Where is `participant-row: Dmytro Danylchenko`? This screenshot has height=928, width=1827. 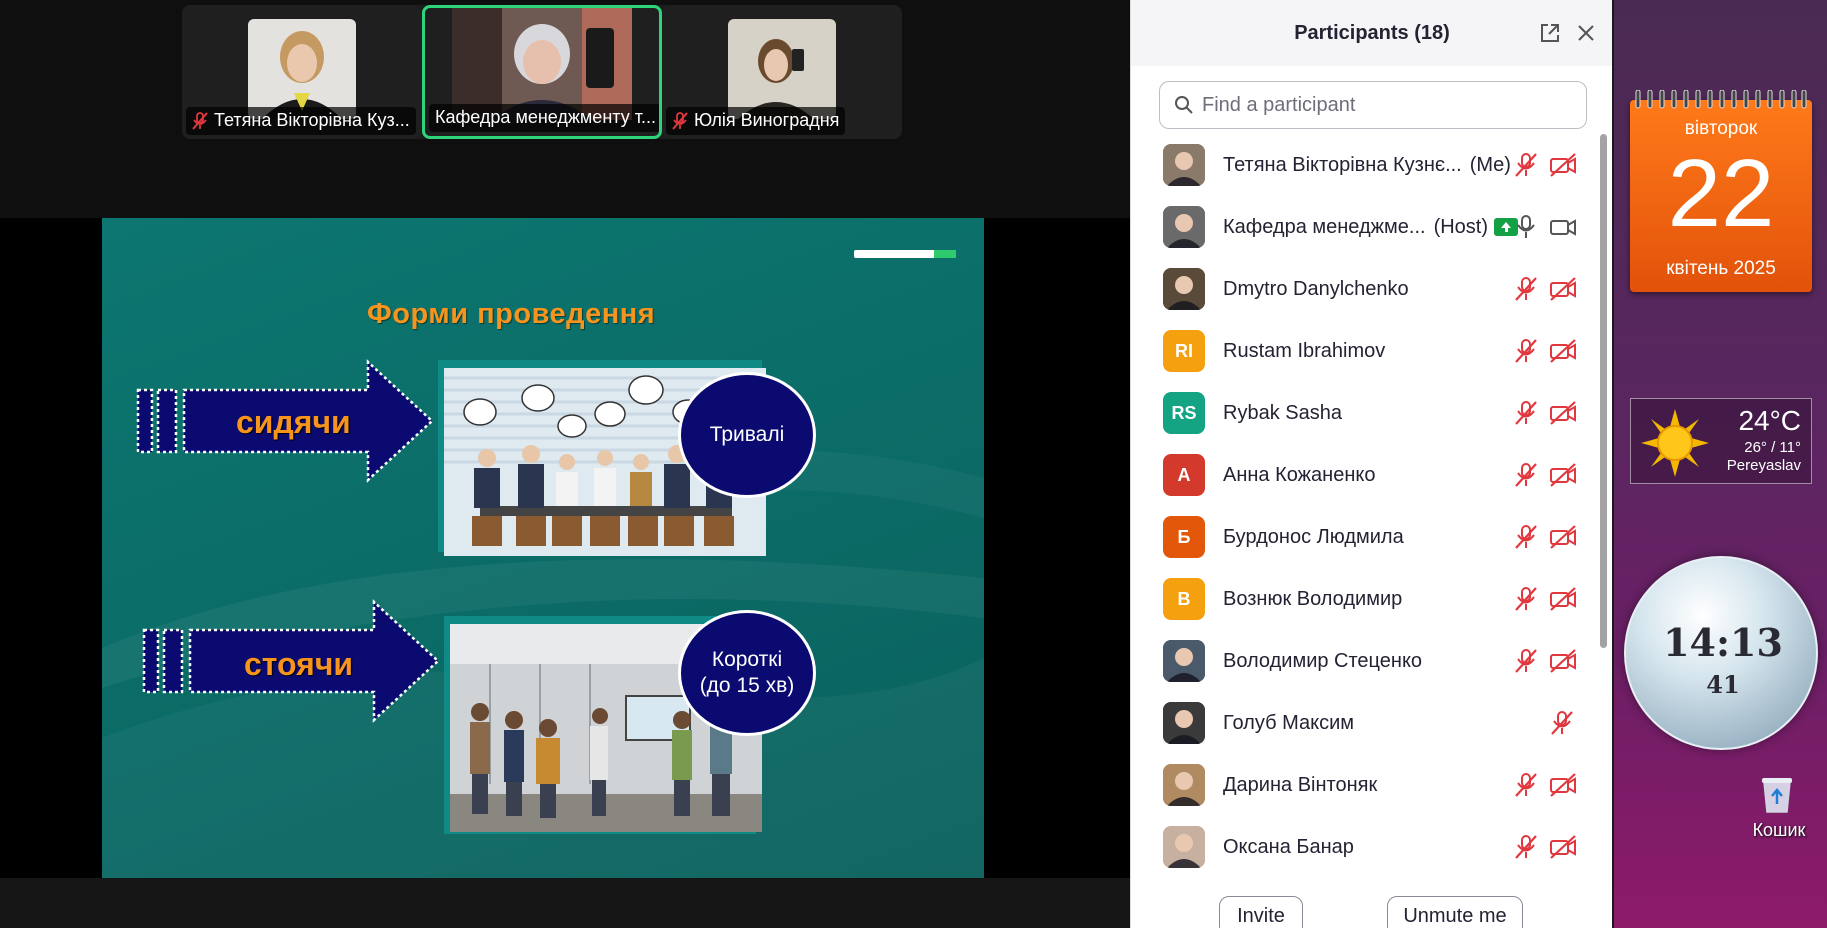
participant-row: Dmytro Danylchenko is located at coordinates (1364, 289).